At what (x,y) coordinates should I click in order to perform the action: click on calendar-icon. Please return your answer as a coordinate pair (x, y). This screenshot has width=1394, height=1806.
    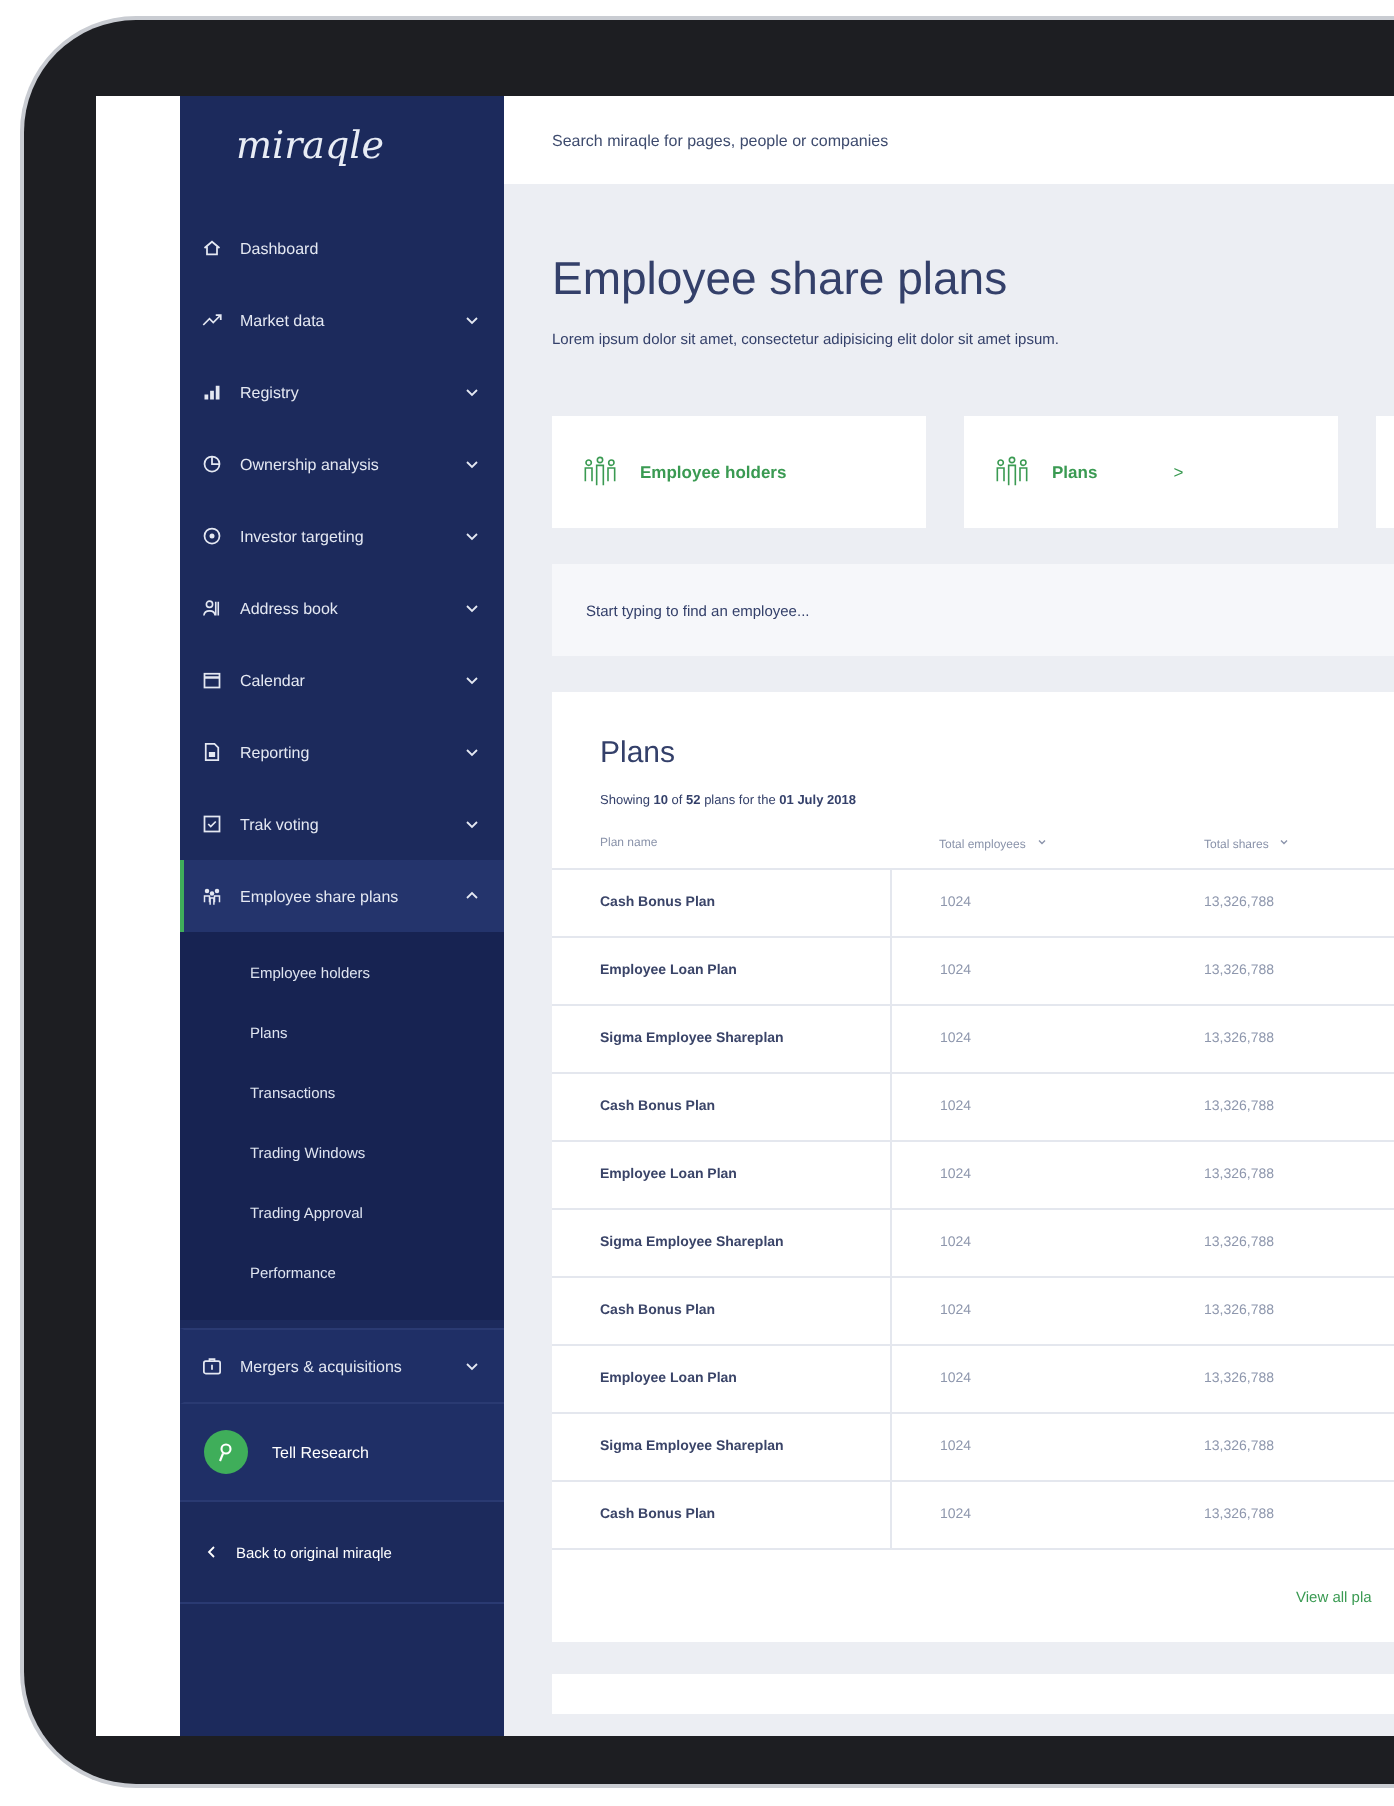
    Looking at the image, I should click on (212, 680).